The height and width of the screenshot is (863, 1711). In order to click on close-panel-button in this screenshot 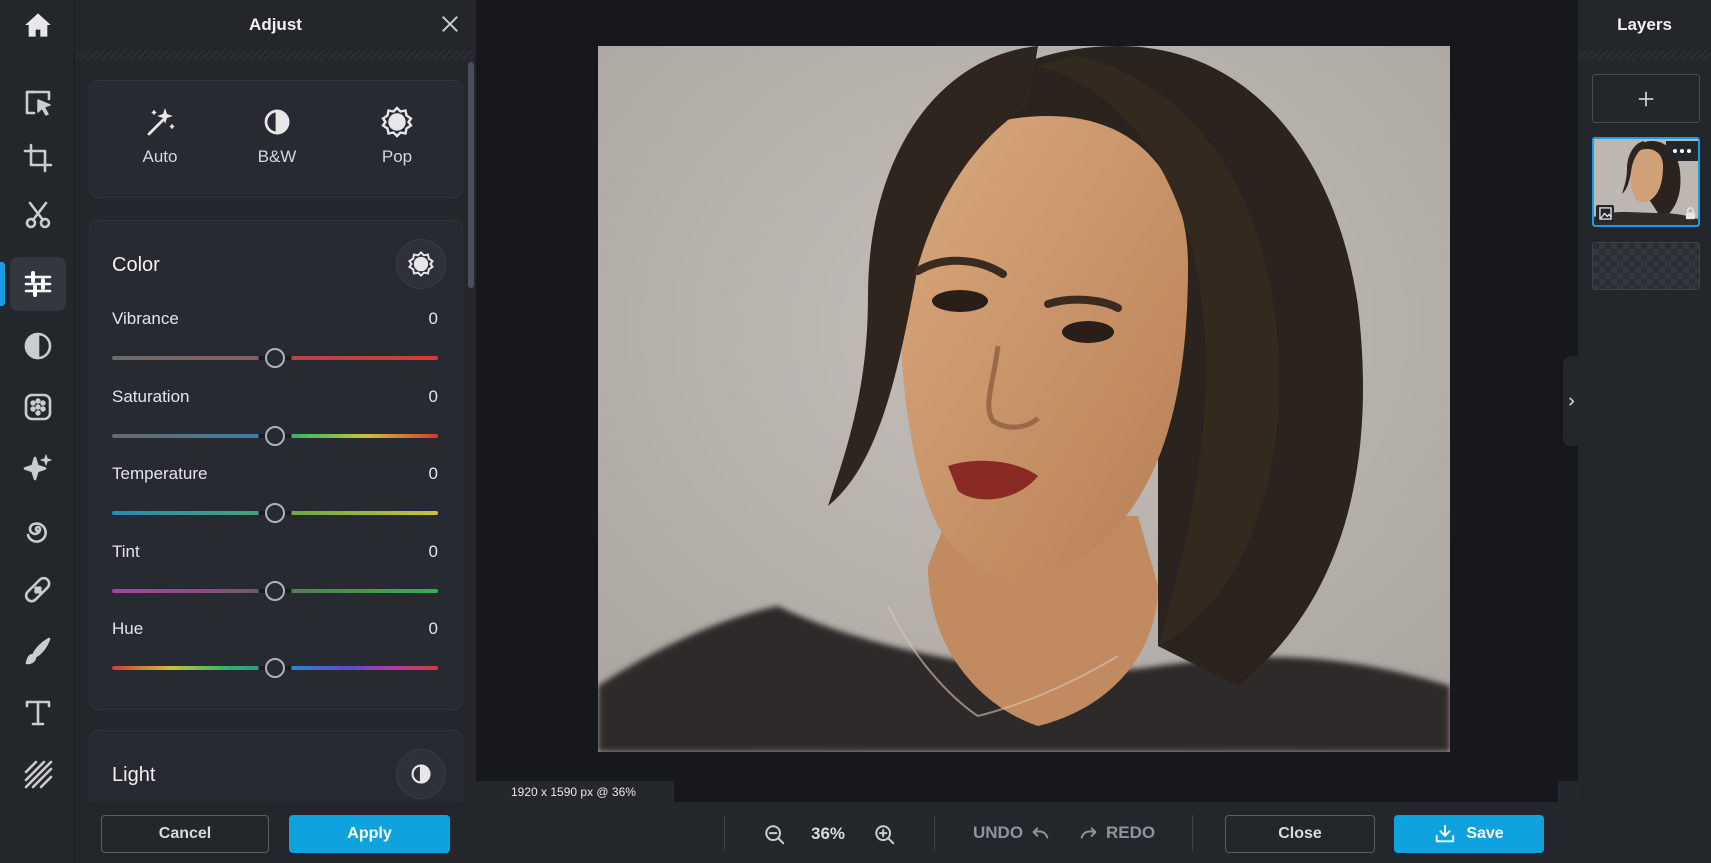, I will do `click(450, 24)`.